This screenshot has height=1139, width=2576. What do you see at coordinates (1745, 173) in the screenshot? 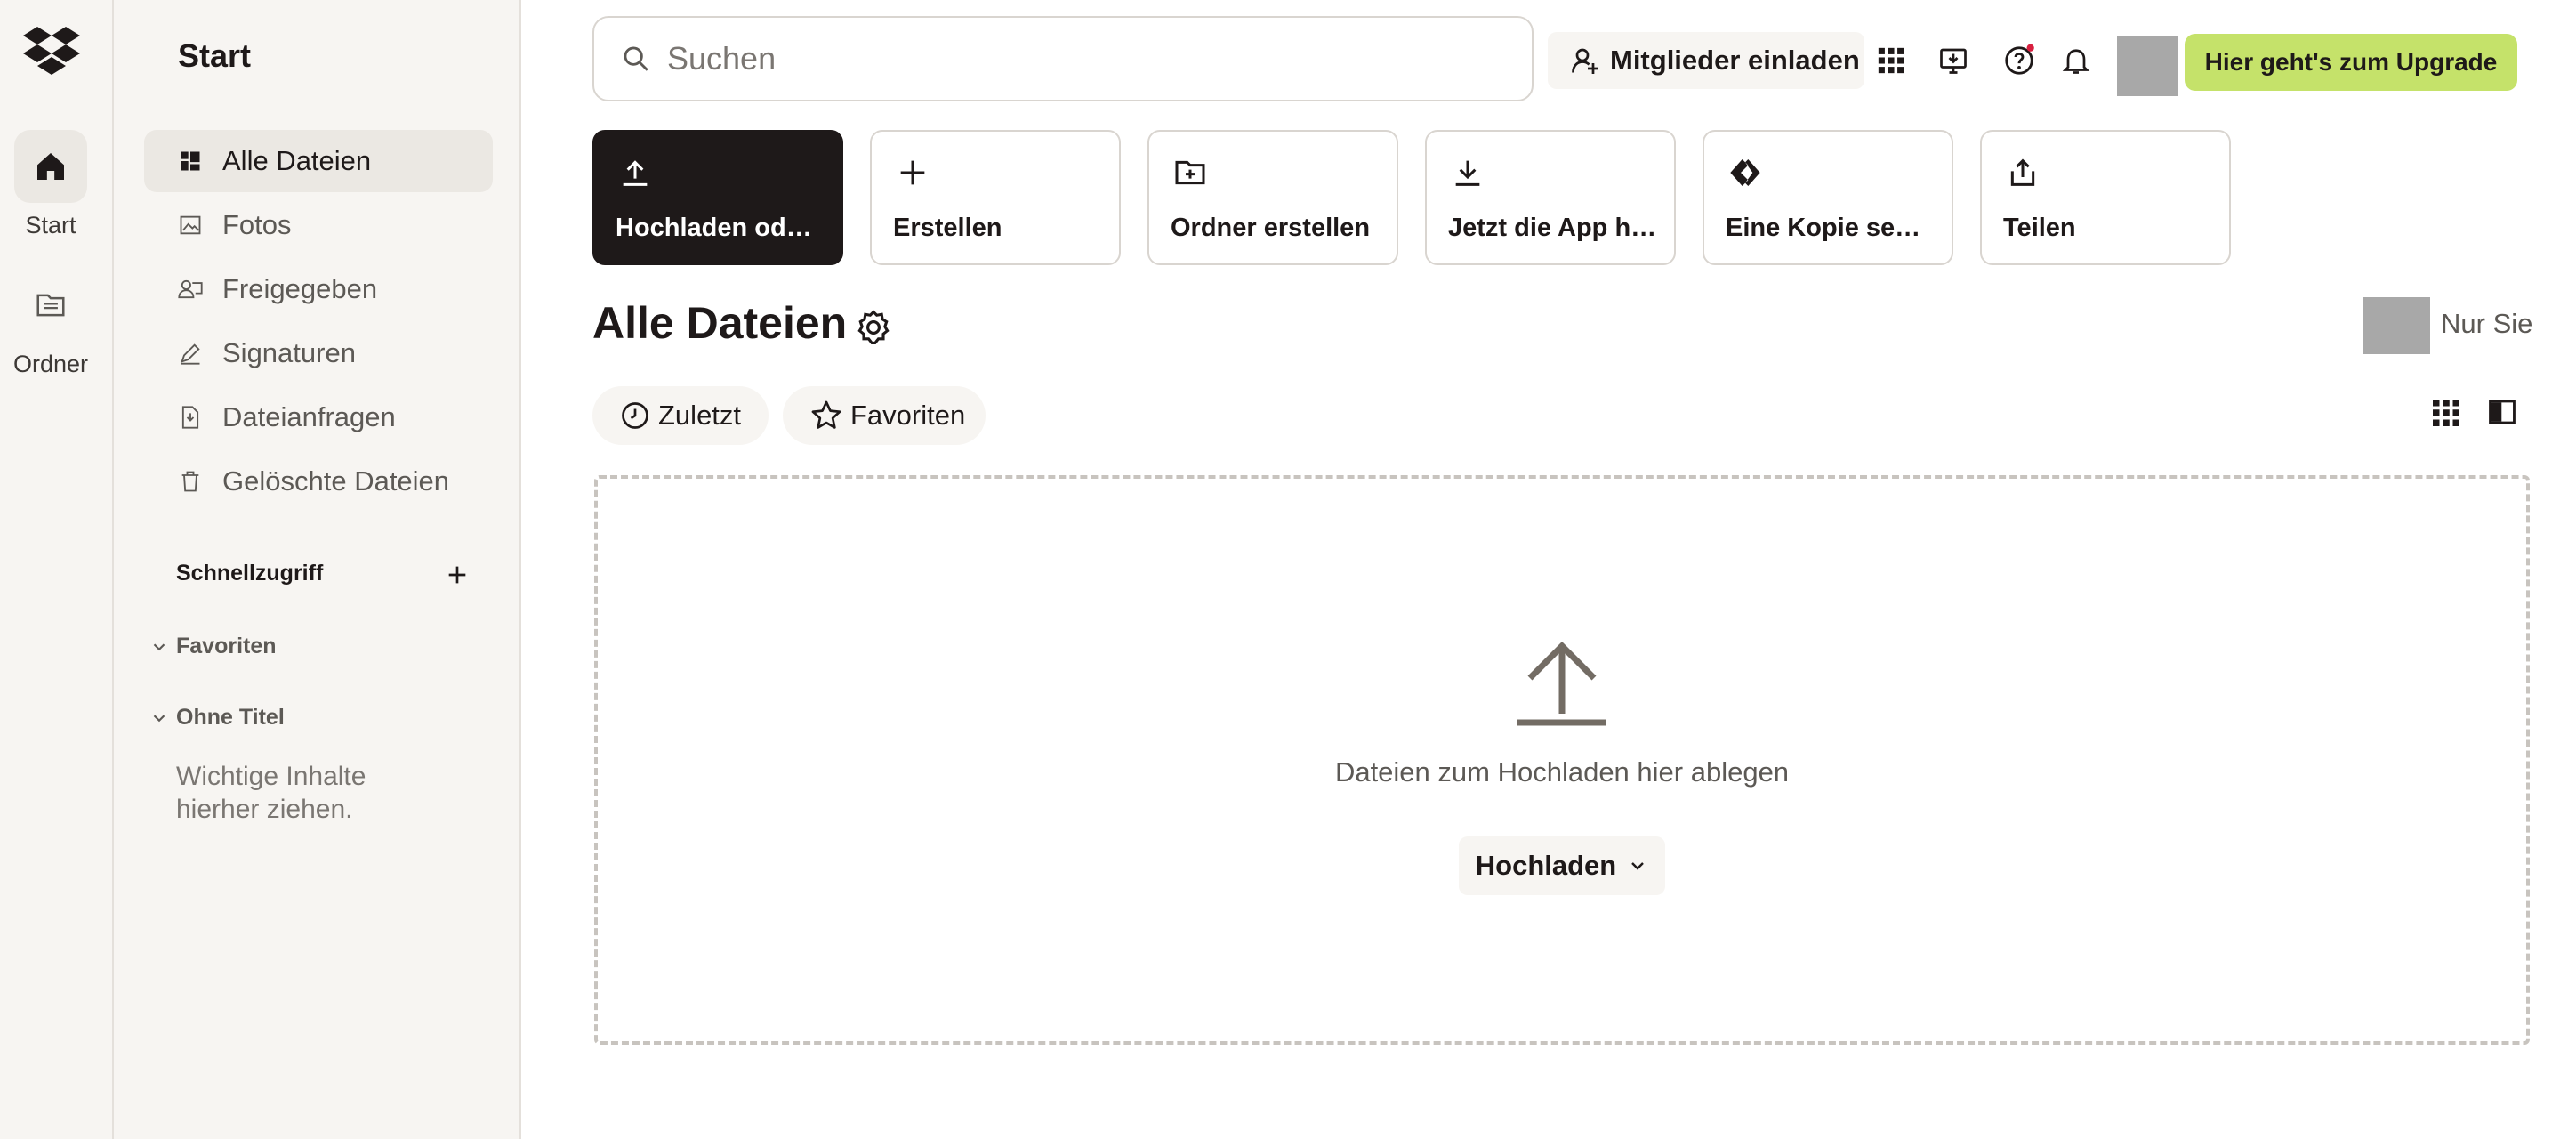
I see `transfer-icon` at bounding box center [1745, 173].